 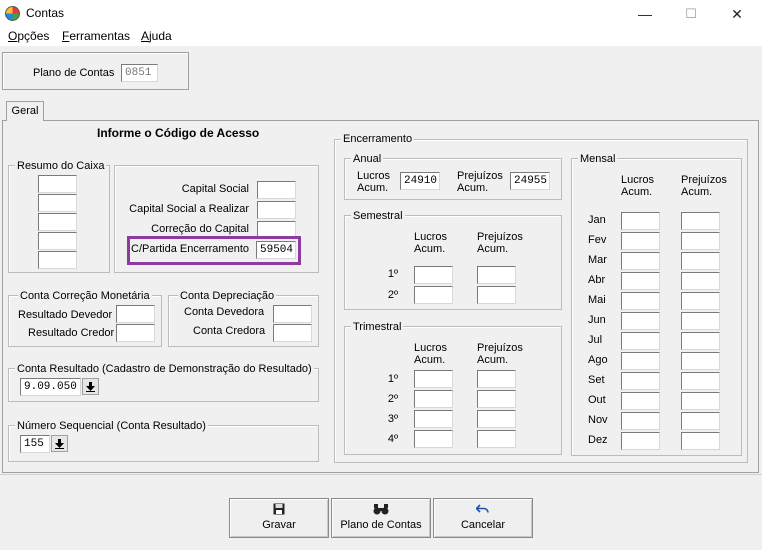 What do you see at coordinates (392, 295) in the screenshot?
I see `semestral-row-label: 2º` at bounding box center [392, 295].